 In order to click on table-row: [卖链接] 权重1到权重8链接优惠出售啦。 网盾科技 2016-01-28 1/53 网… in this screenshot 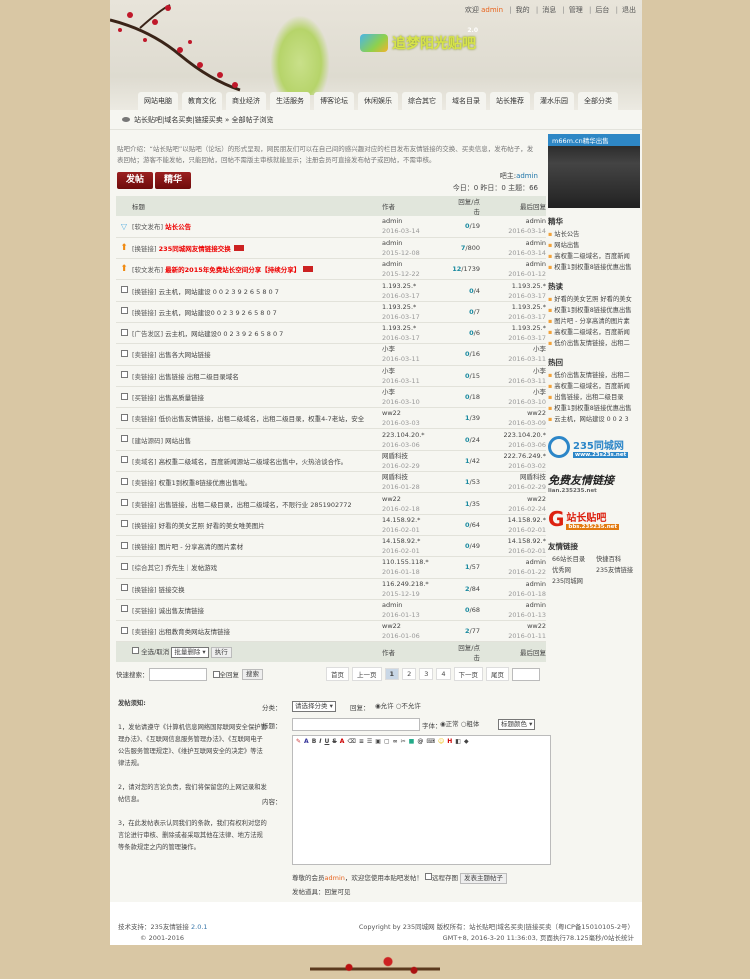, I will do `click(331, 482)`.